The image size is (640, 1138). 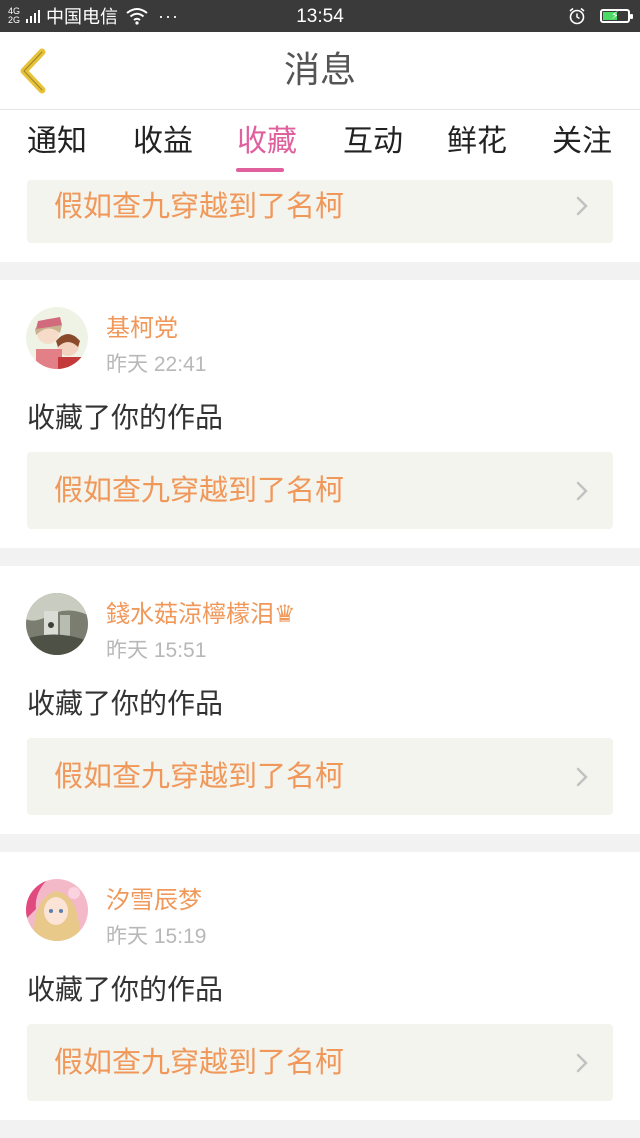 What do you see at coordinates (163, 145) in the screenshot?
I see `tab-earnings: 收益` at bounding box center [163, 145].